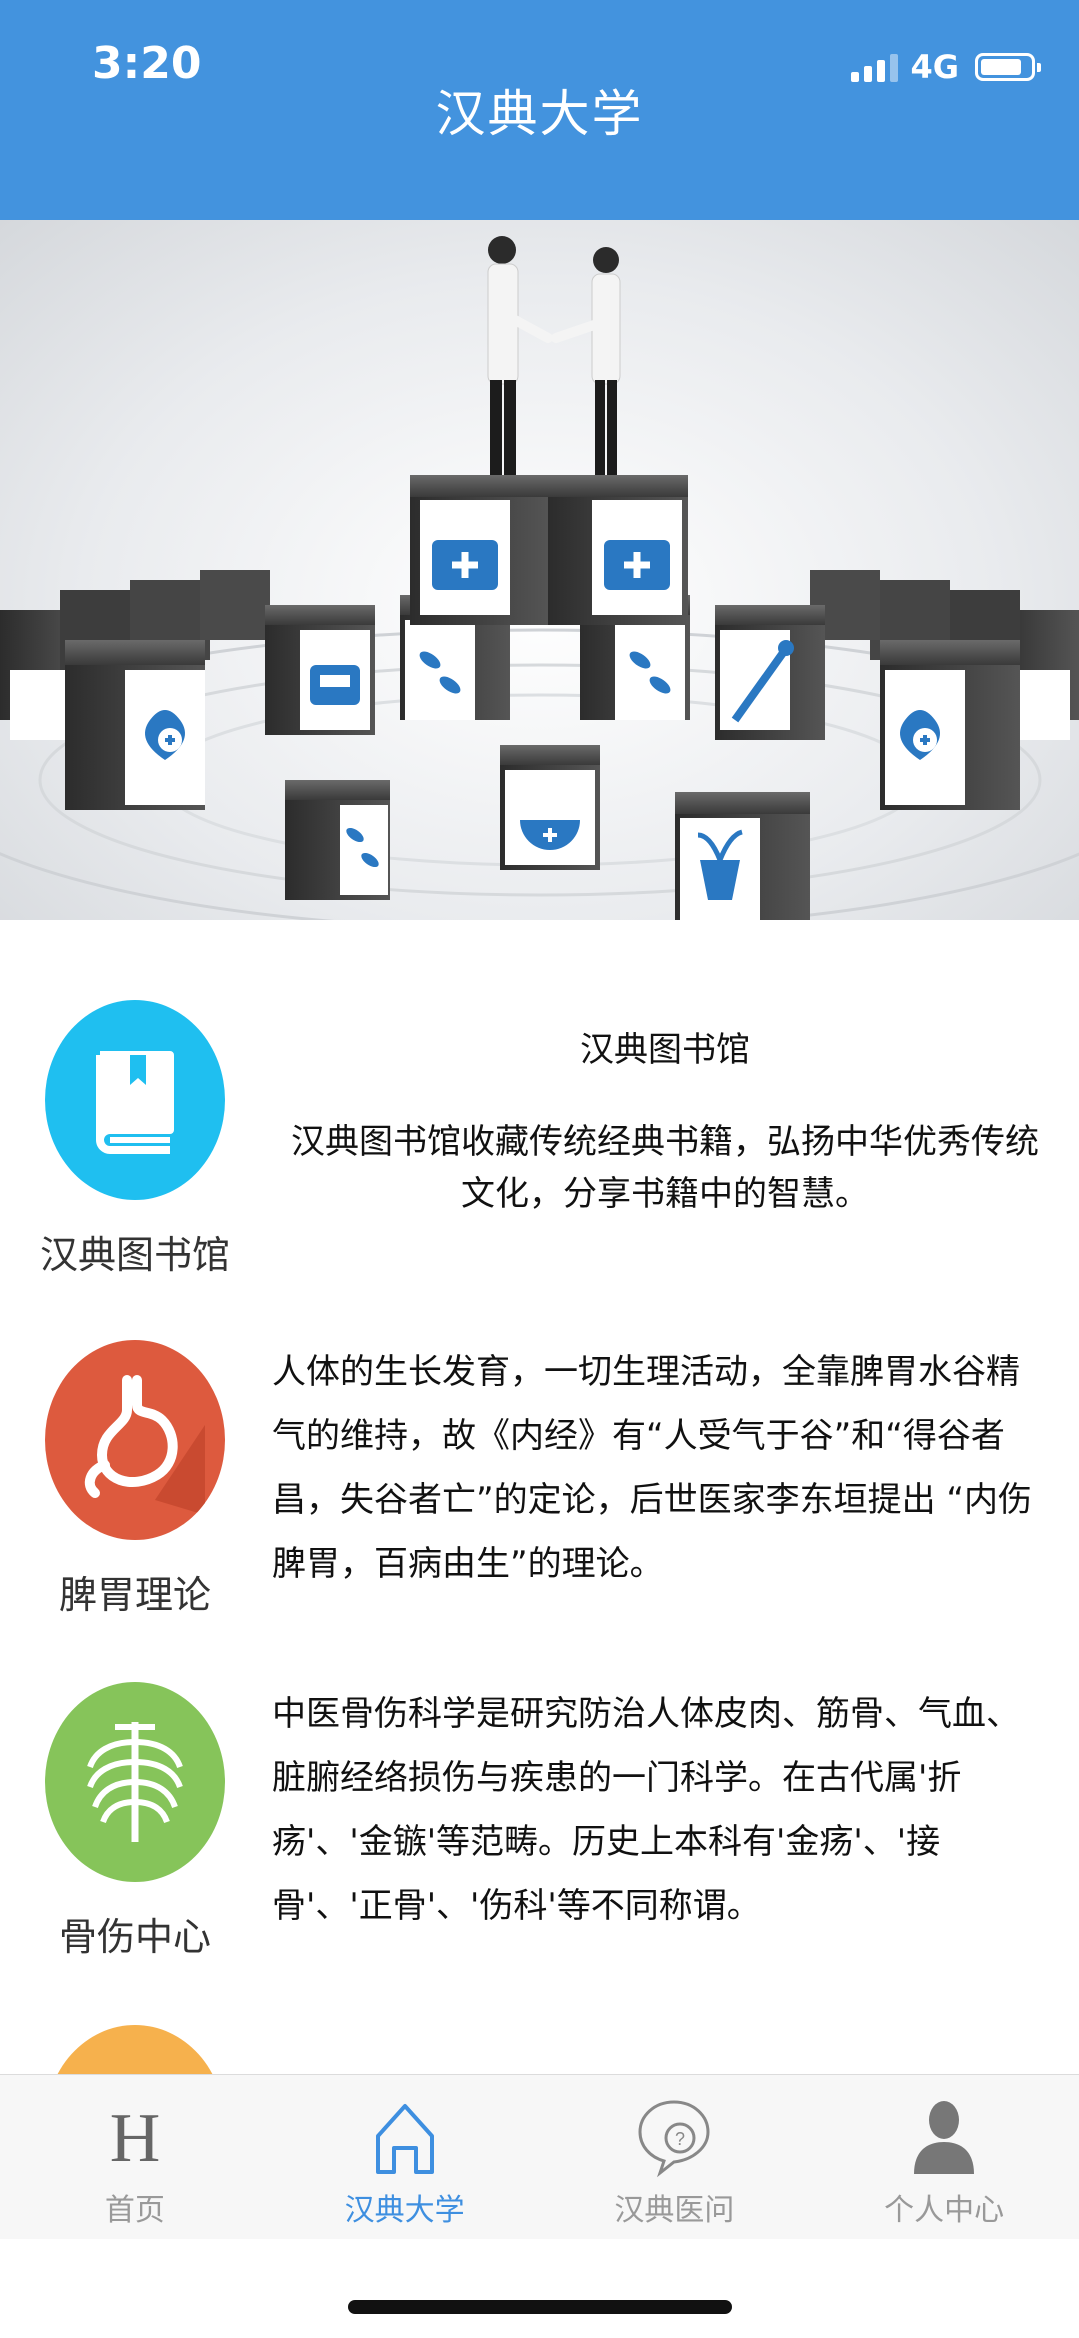 The image size is (1079, 2338). What do you see at coordinates (134, 1937) in the screenshot?
I see `orthopedics-label: 骨伤中心` at bounding box center [134, 1937].